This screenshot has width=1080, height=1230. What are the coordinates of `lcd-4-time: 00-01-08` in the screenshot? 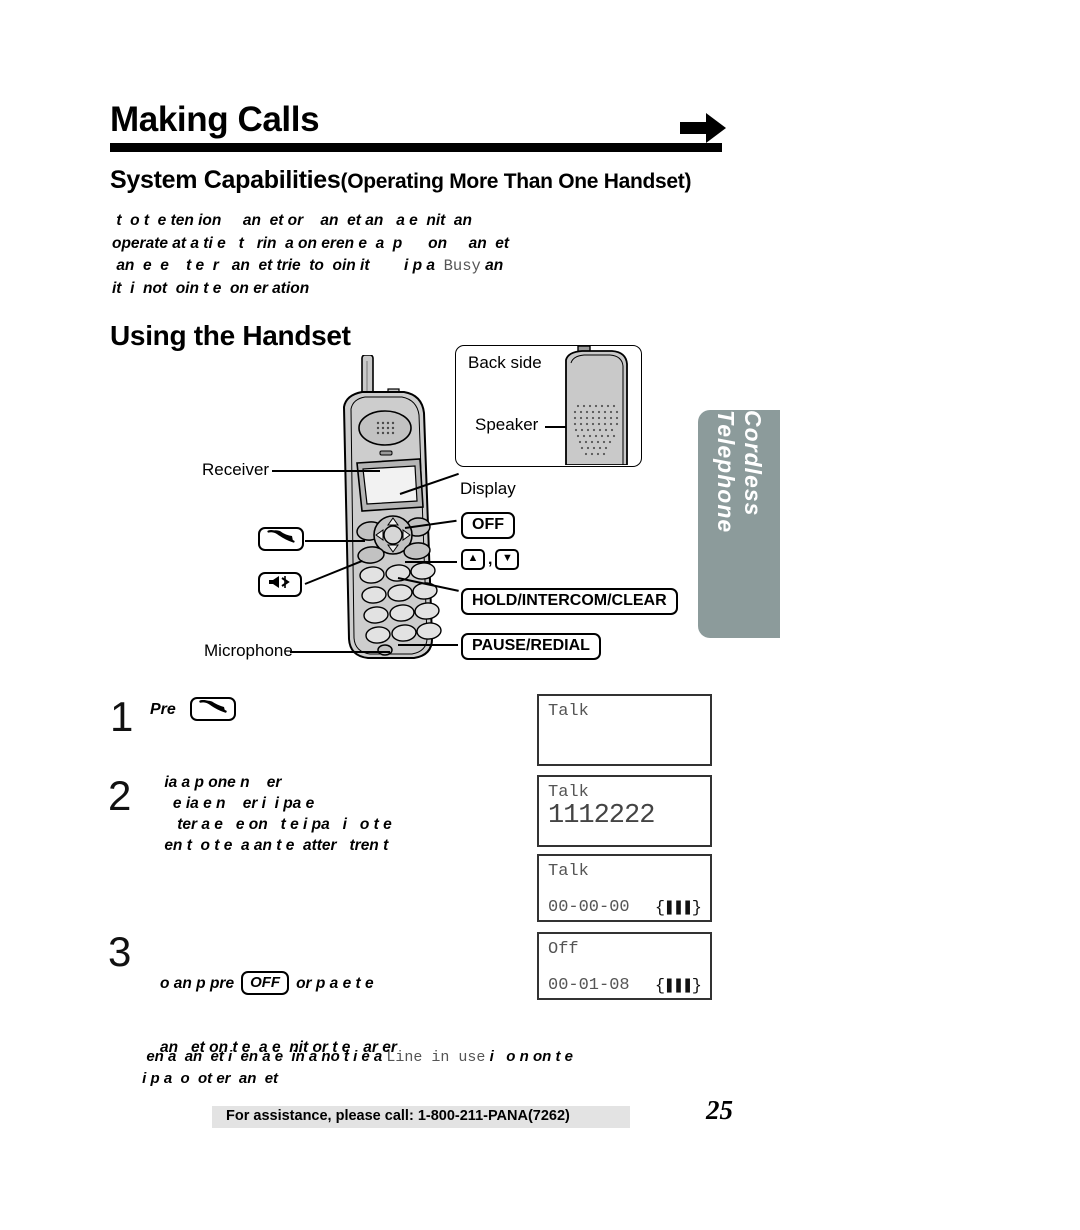 It's located at (589, 985).